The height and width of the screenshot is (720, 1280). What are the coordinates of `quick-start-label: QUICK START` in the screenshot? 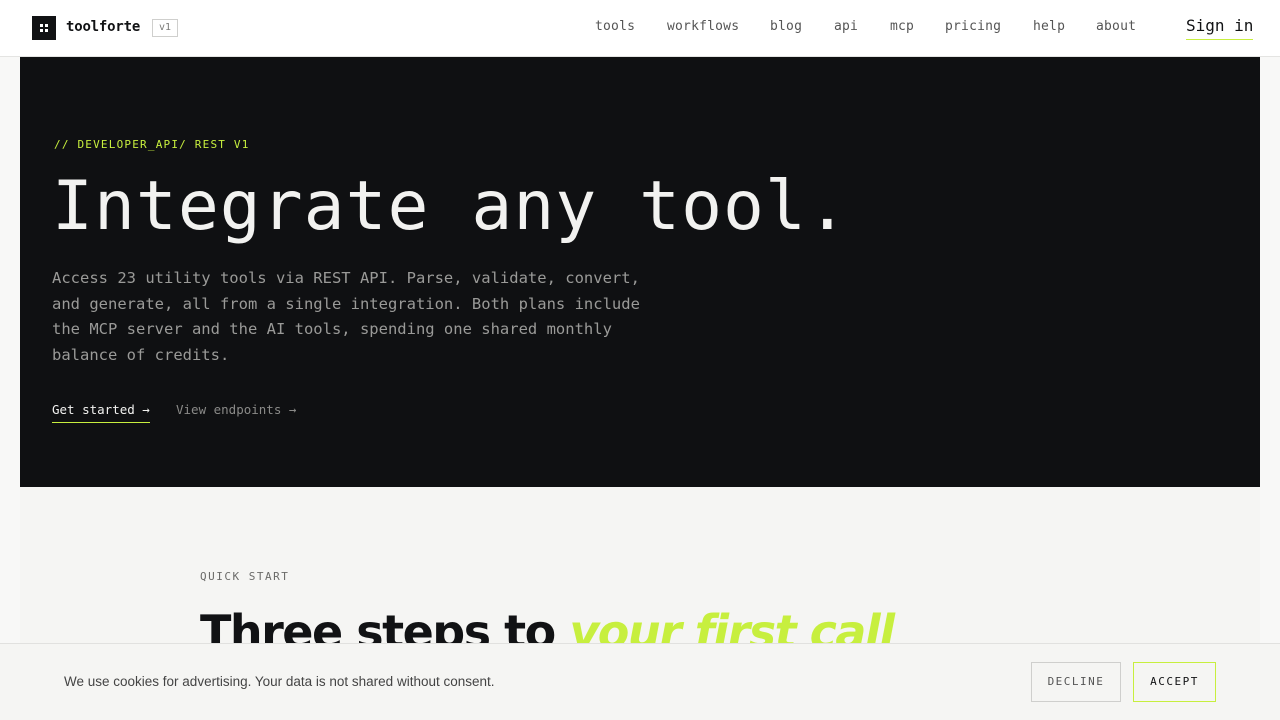 It's located at (245, 576).